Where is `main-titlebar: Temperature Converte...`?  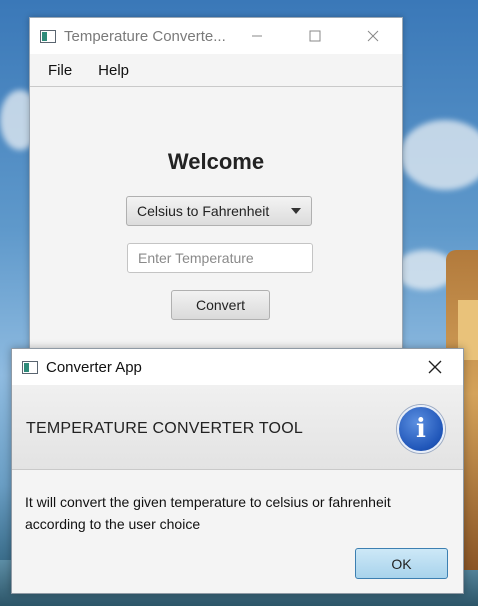 main-titlebar: Temperature Converte... is located at coordinates (216, 36).